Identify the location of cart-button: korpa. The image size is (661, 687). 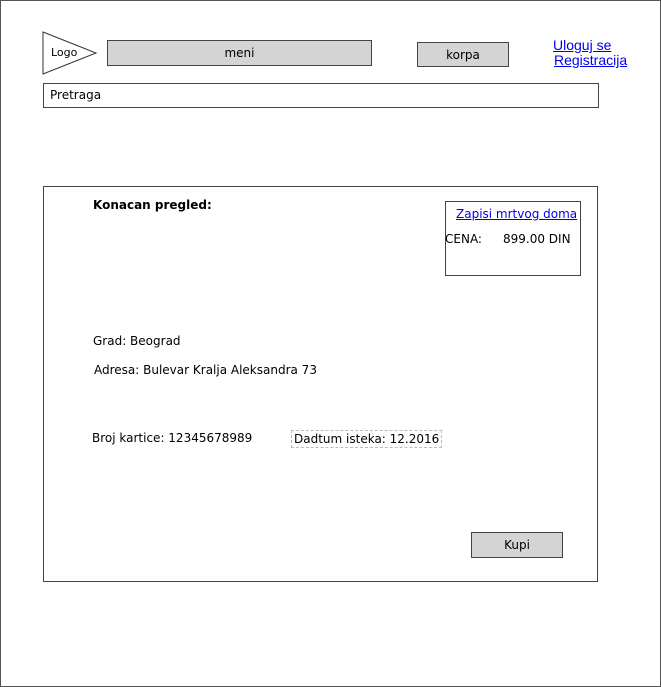
(463, 54).